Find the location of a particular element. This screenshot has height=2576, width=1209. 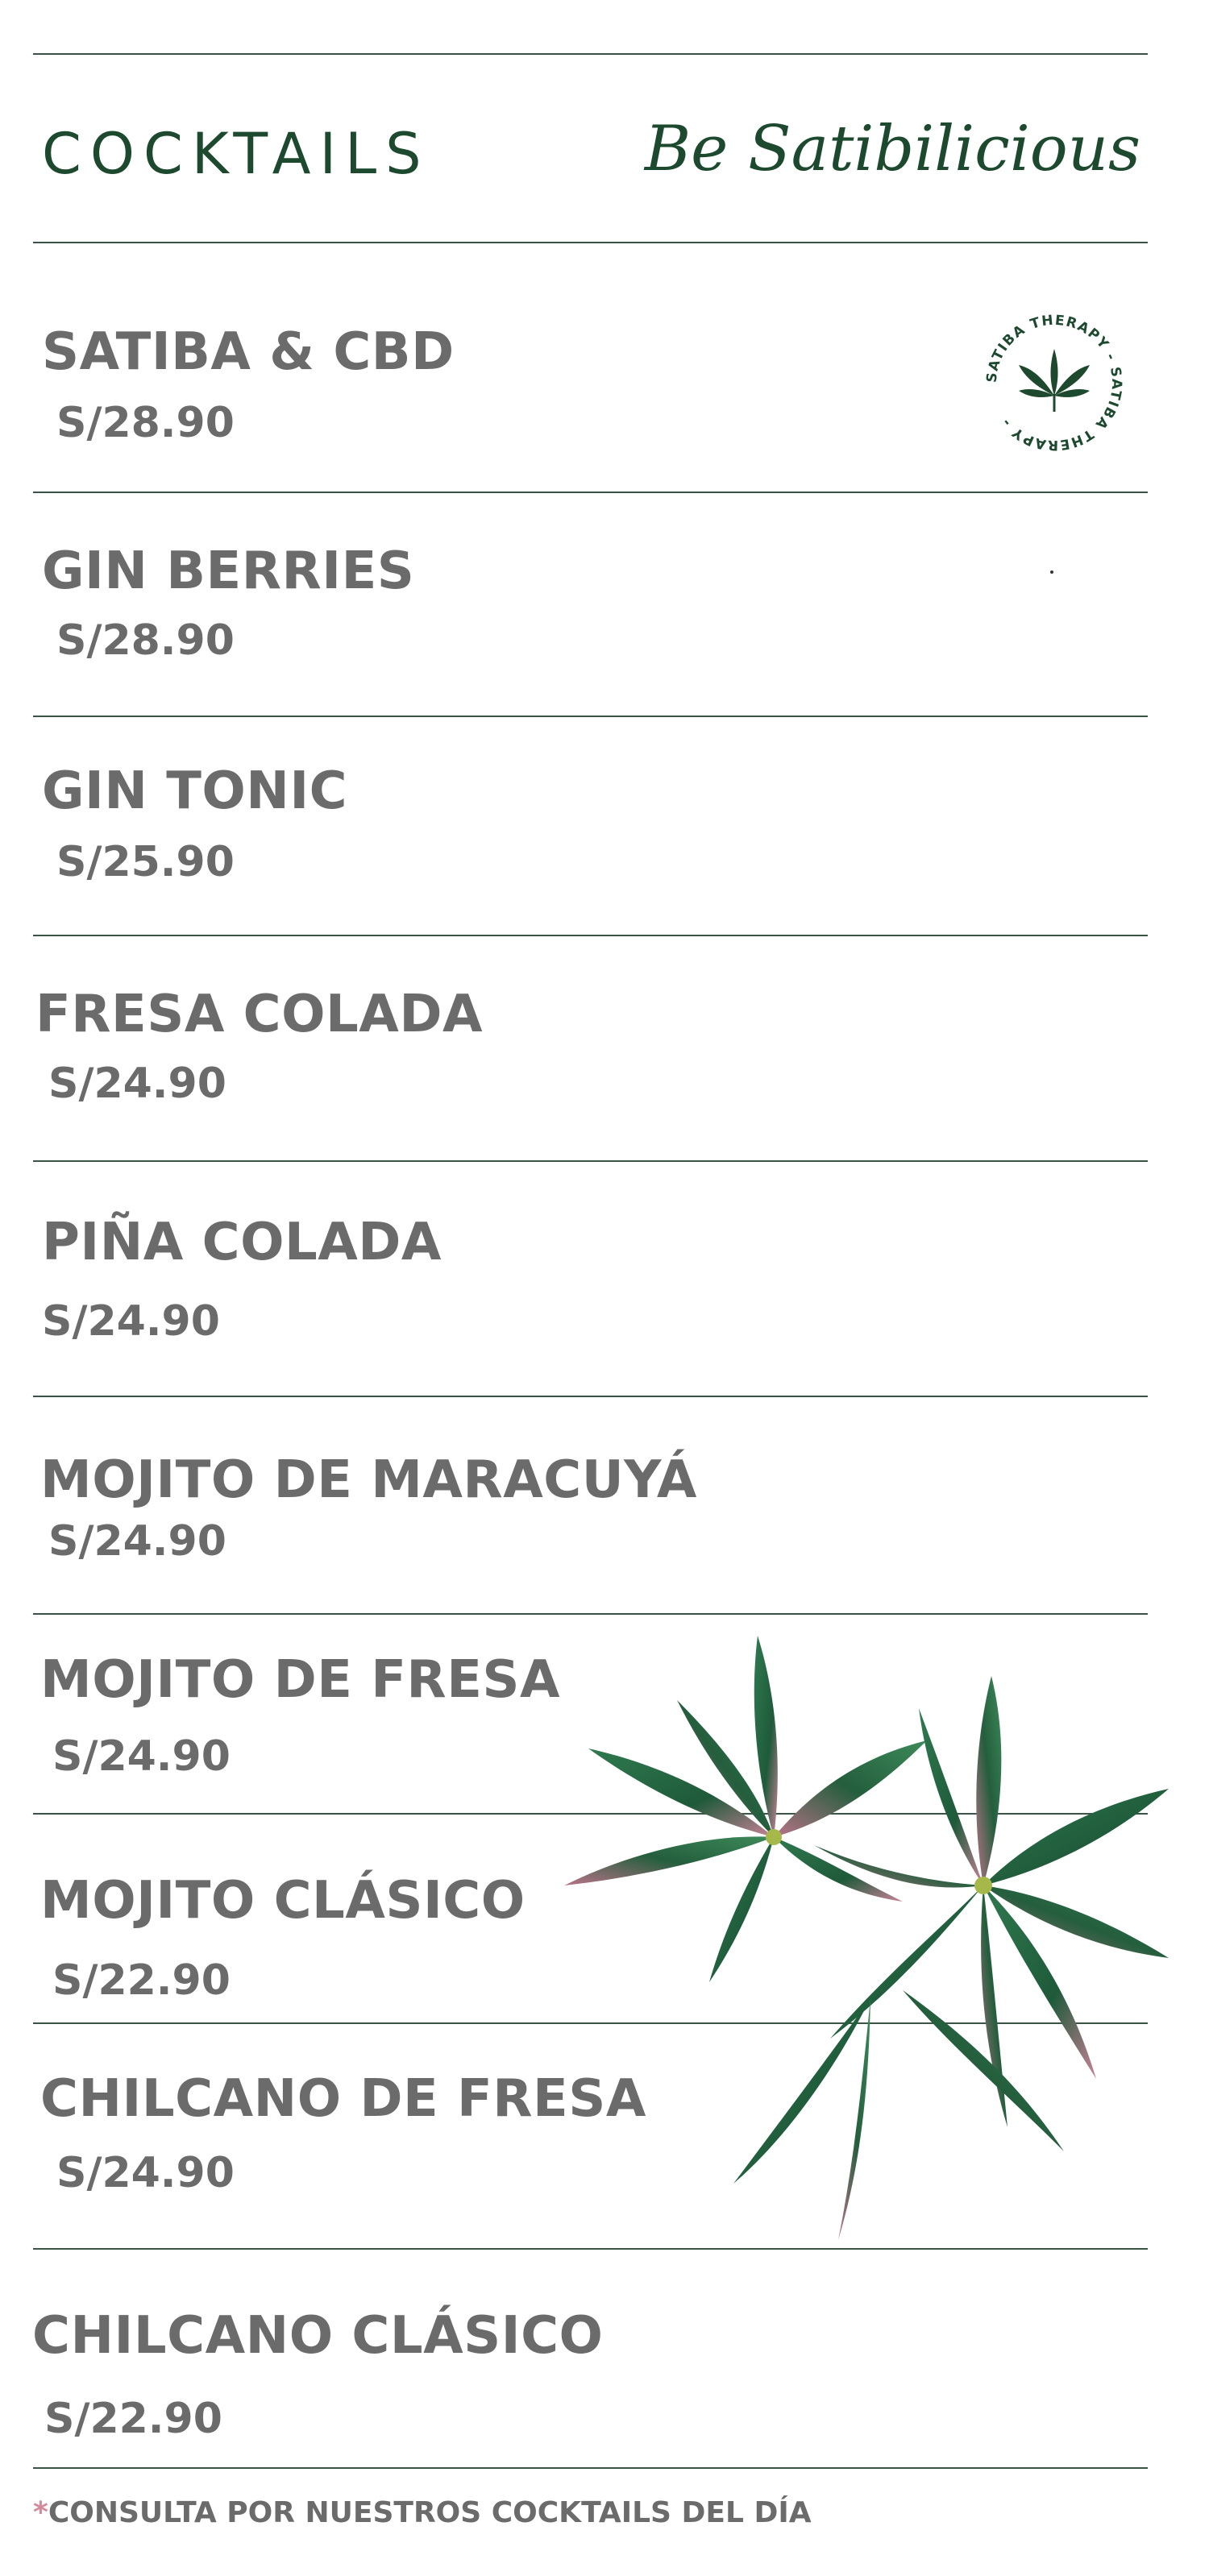

menu-item-name: PIÑA COLADA is located at coordinates (242, 1242).